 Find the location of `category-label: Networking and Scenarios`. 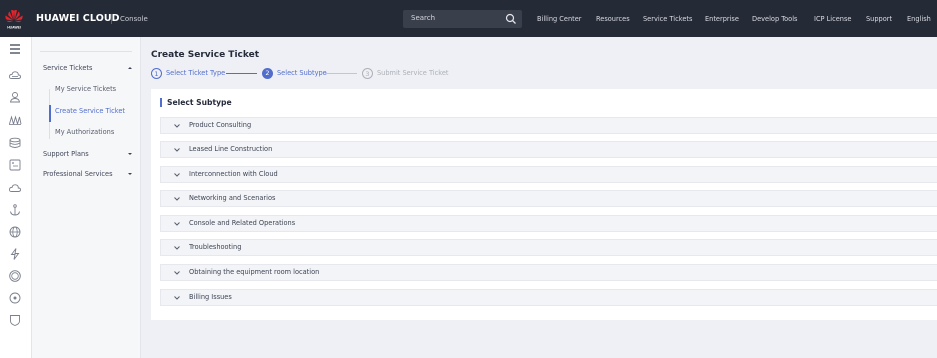

category-label: Networking and Scenarios is located at coordinates (232, 198).